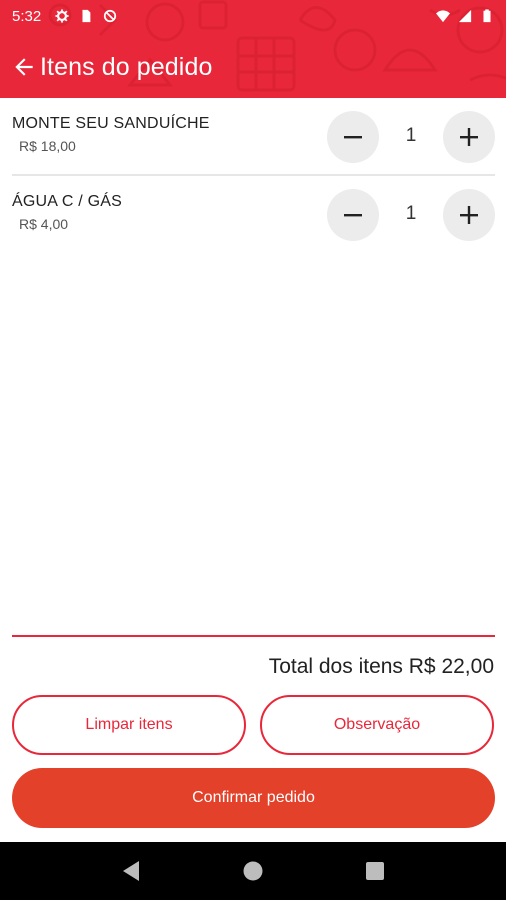 The image size is (506, 900). I want to click on confirm-order-button: Confirmar pedido, so click(253, 798).